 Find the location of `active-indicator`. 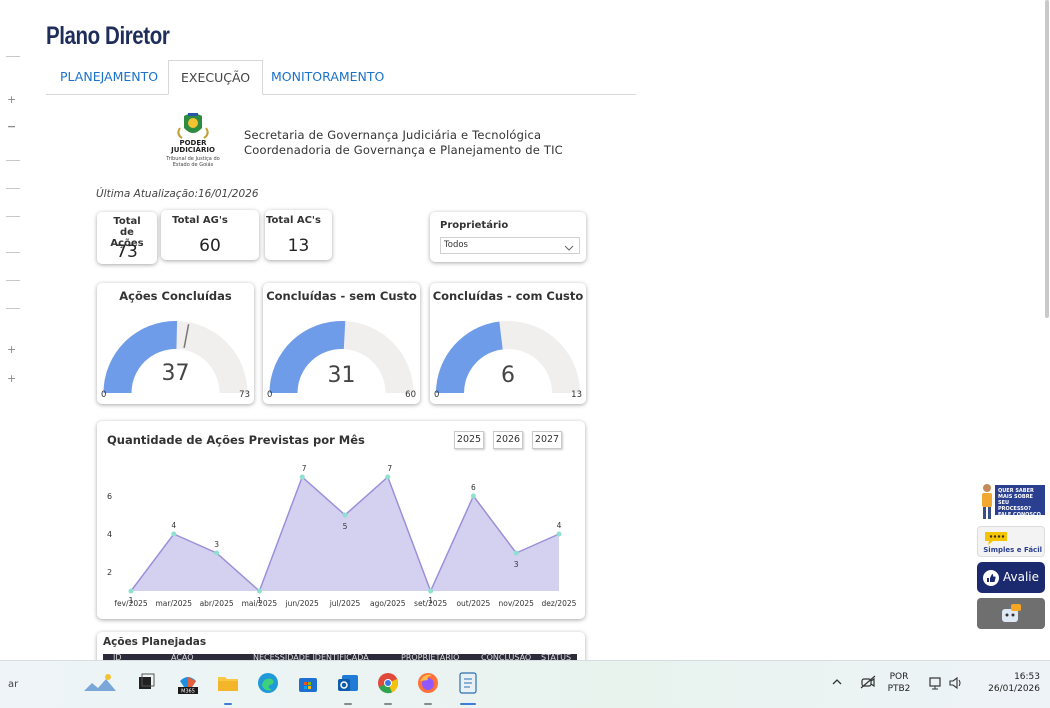

active-indicator is located at coordinates (468, 704).